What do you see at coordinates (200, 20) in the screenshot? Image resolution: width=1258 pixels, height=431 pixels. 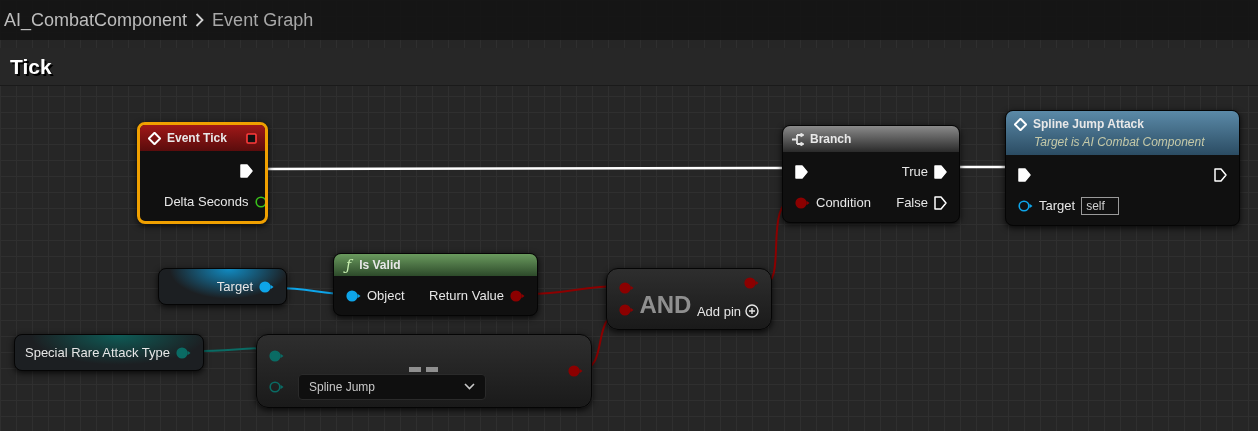 I see `chevron-right-icon` at bounding box center [200, 20].